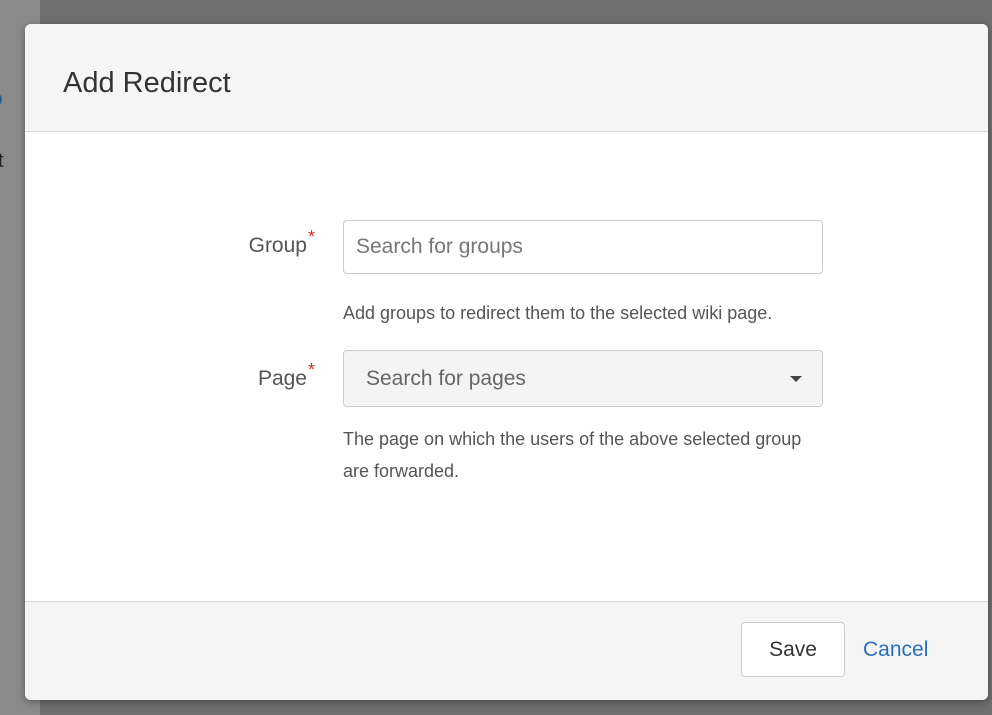 This screenshot has height=715, width=992. I want to click on background-text: st, so click(2, 161).